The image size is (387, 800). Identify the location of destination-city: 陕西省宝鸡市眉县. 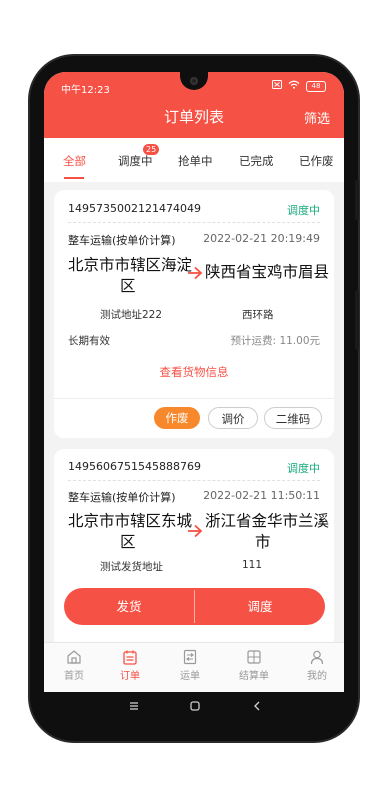
(267, 272).